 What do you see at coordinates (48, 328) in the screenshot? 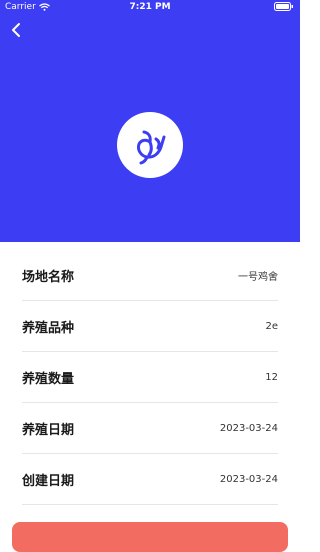
I see `detail-label: 养殖品种` at bounding box center [48, 328].